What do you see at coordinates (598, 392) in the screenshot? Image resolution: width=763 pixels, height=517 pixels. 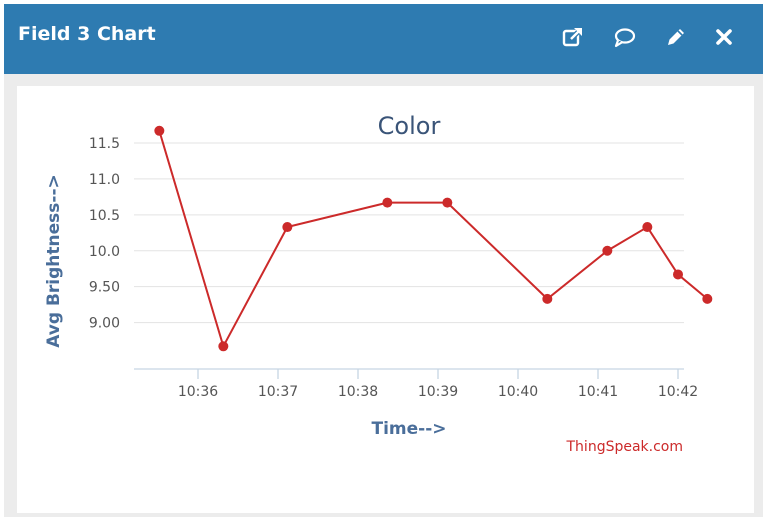 I see `x-tick-label: 10:41` at bounding box center [598, 392].